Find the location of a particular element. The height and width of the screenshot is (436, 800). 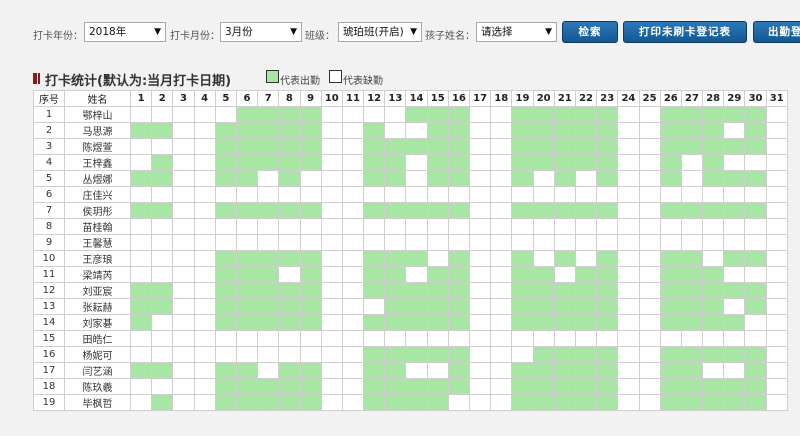

search-button: 检索 is located at coordinates (590, 32).